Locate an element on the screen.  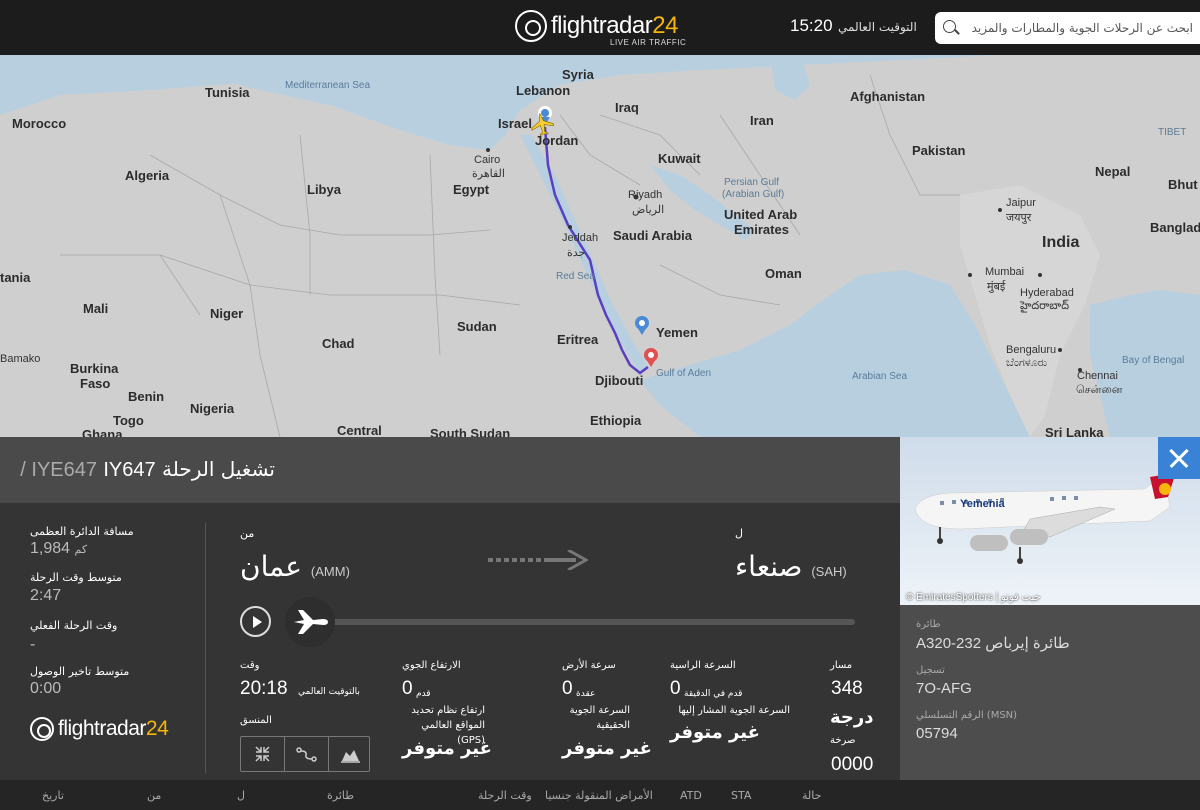
gps-altitude-value: غير متوفر is located at coordinates (447, 748).